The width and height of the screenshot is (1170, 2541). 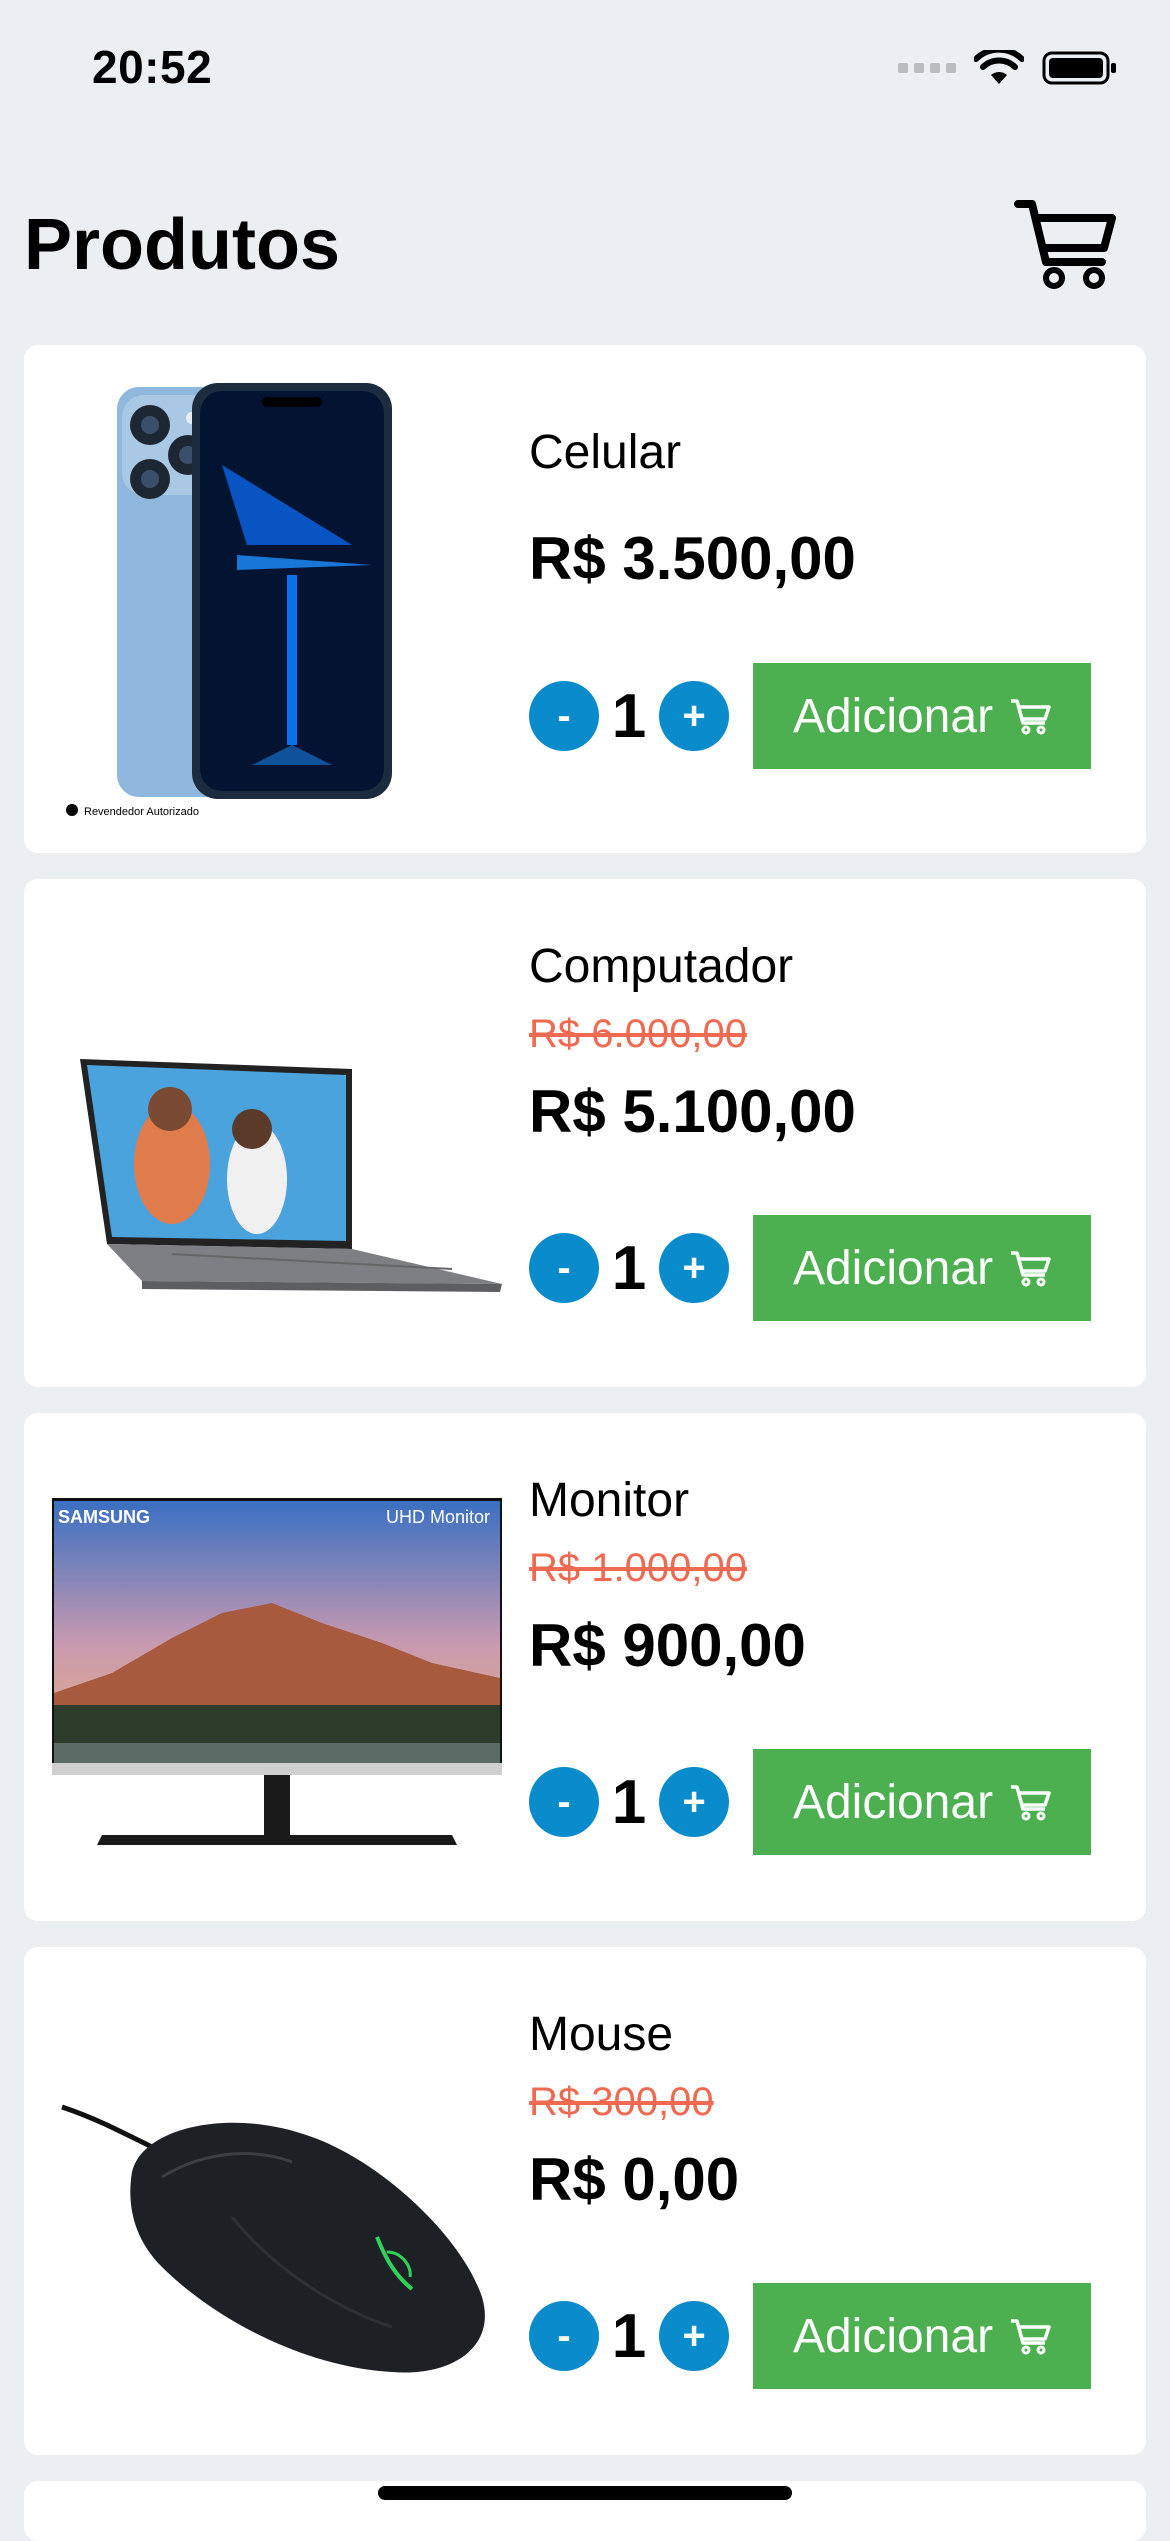 I want to click on signal-icon, so click(x=927, y=68).